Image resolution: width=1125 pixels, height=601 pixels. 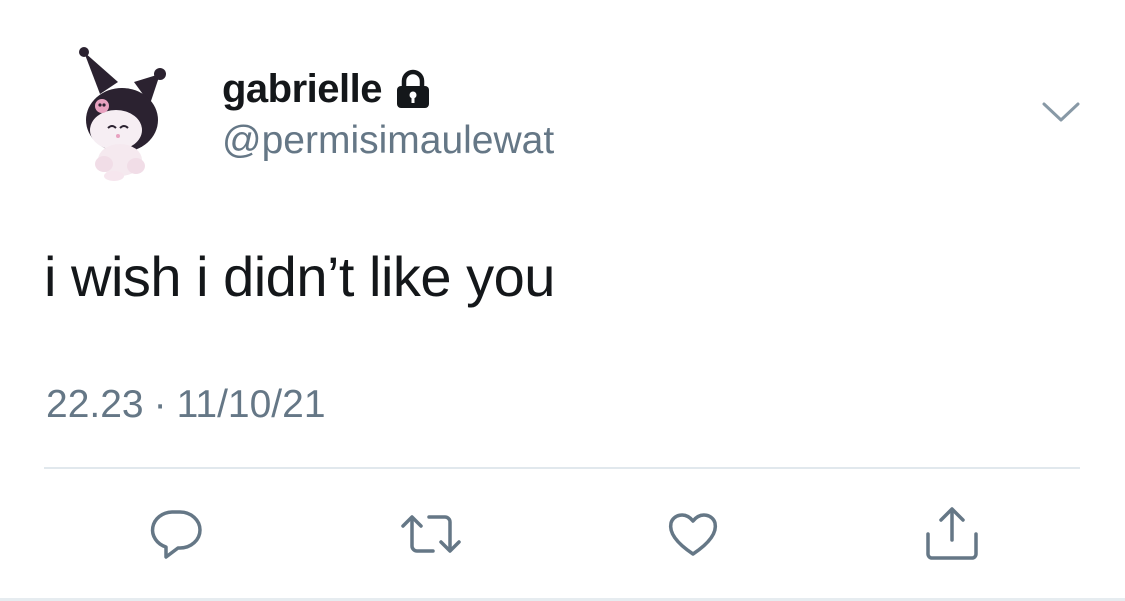 I want to click on tweet-text: i wish i didn’t like you, so click(x=299, y=276).